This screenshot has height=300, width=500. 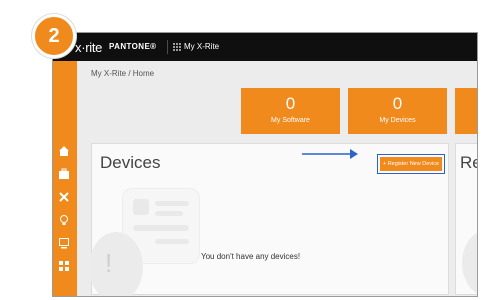 I want to click on annotation-arrow-icon, so click(x=330, y=154).